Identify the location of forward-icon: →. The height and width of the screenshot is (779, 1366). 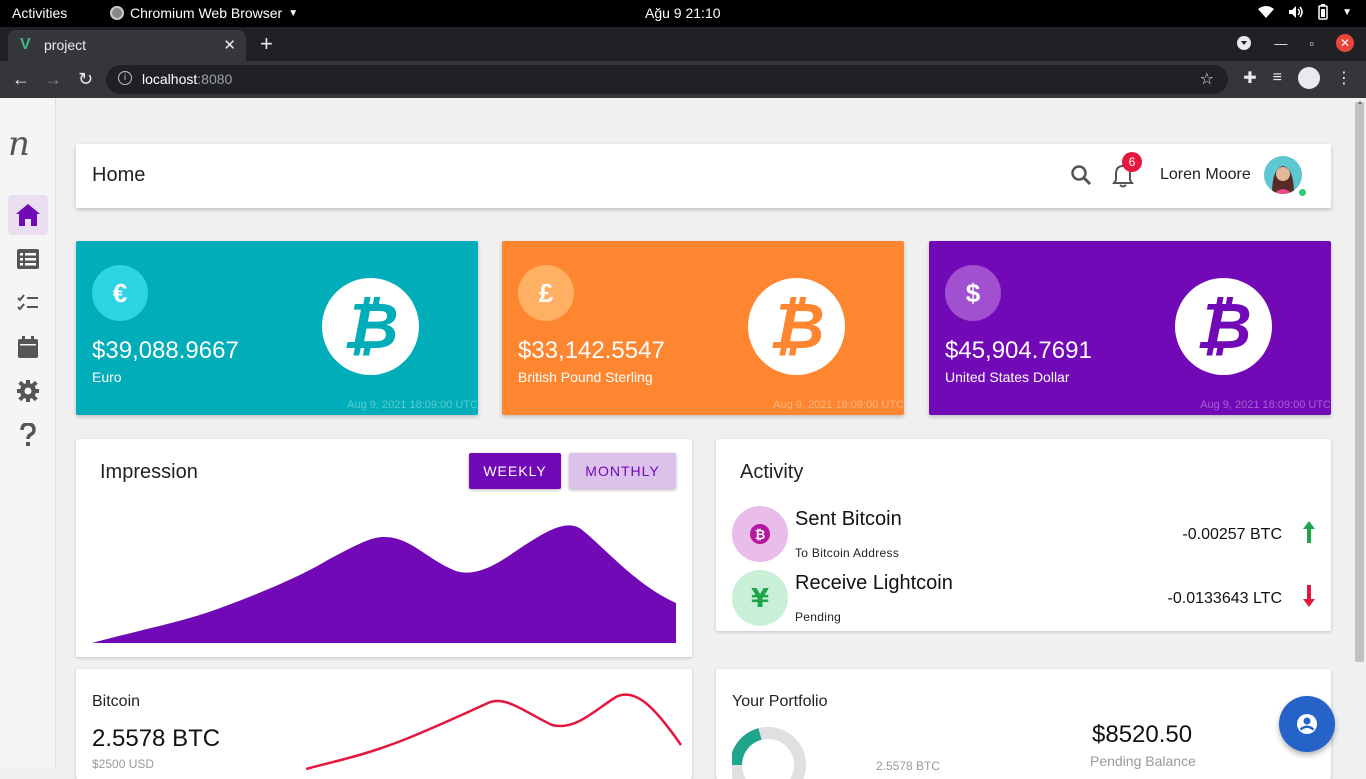
(53, 79).